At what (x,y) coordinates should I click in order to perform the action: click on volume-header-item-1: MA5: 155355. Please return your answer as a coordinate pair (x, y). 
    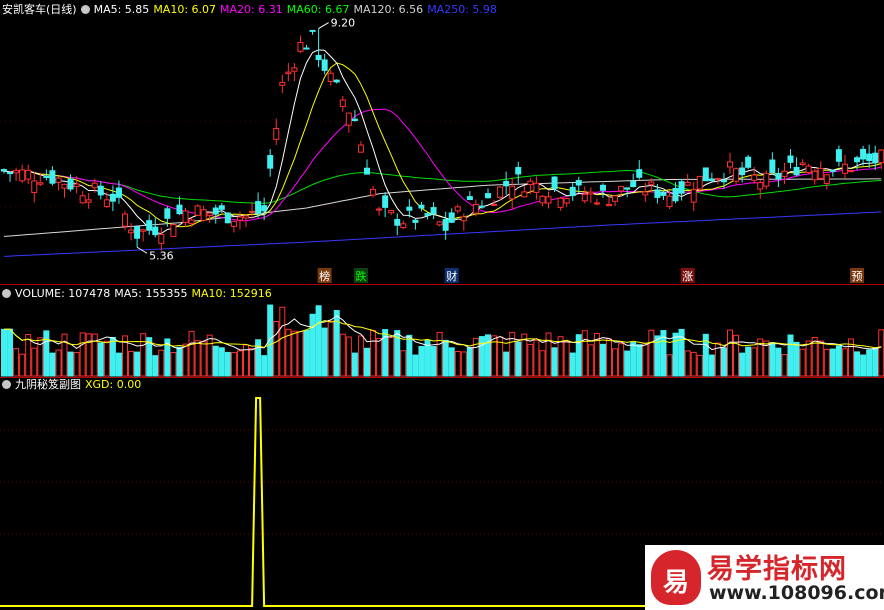
    Looking at the image, I should click on (151, 293).